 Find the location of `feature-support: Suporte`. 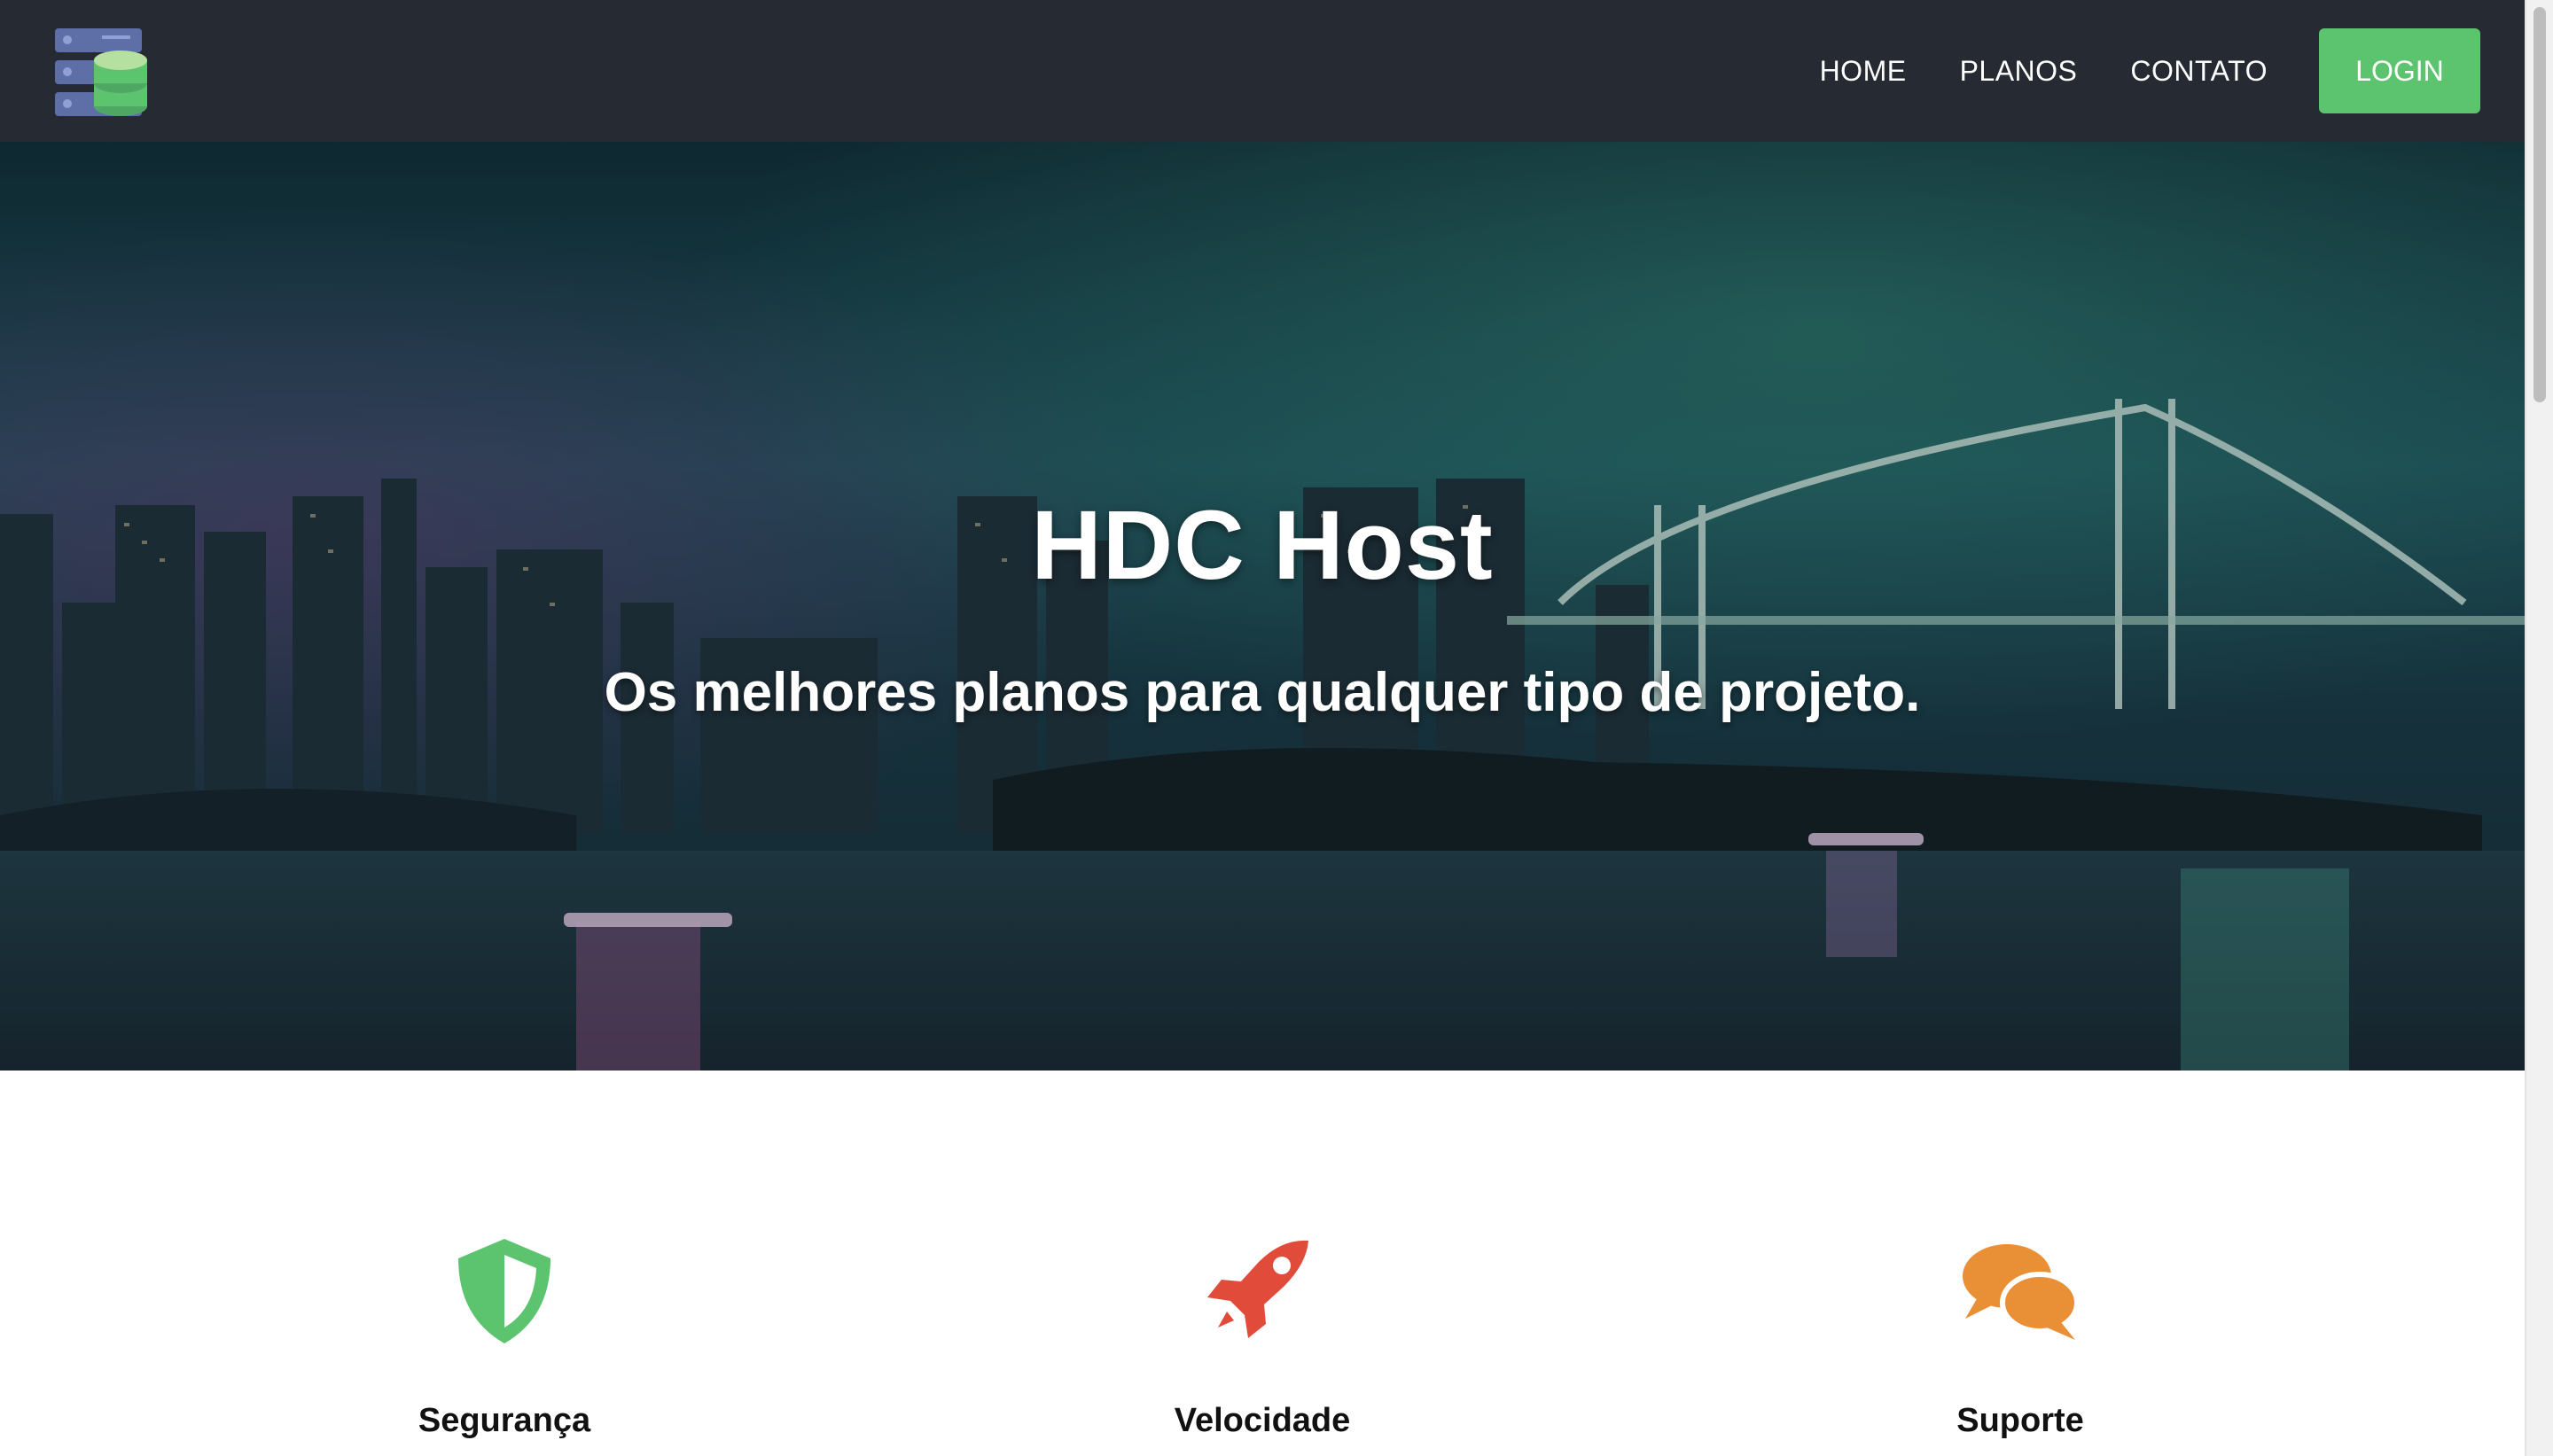

feature-support: Suporte is located at coordinates (2020, 1337).